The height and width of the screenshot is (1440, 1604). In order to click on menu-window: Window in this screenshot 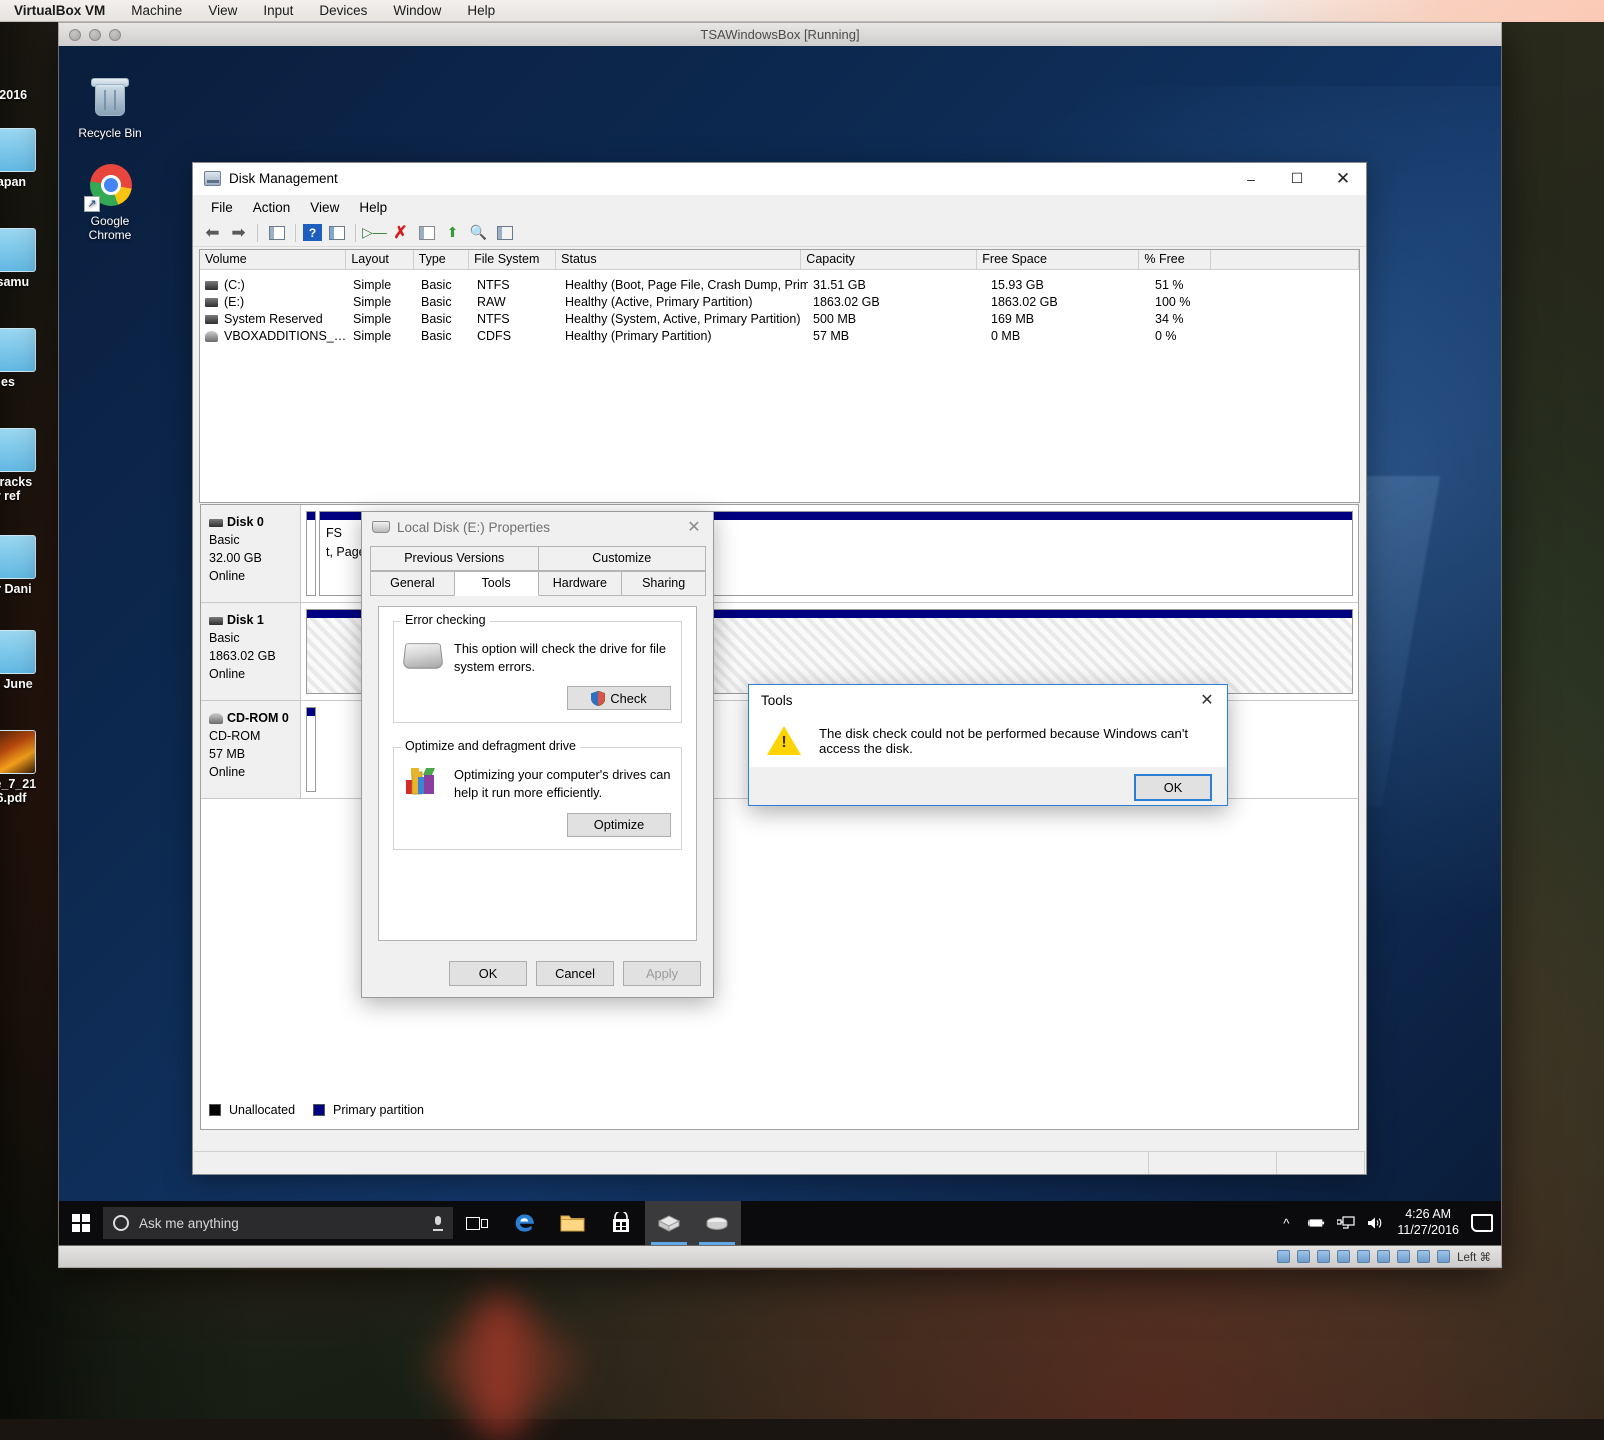, I will do `click(417, 10)`.